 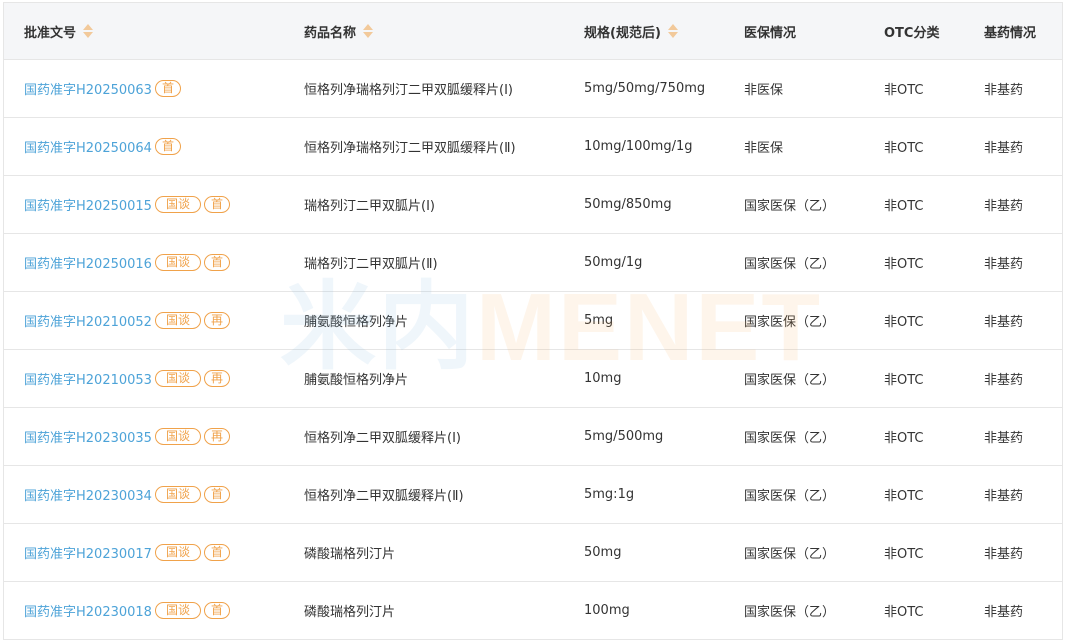 What do you see at coordinates (356, 380) in the screenshot?
I see `drug-name-cell: 脯氨酸恒格列净片` at bounding box center [356, 380].